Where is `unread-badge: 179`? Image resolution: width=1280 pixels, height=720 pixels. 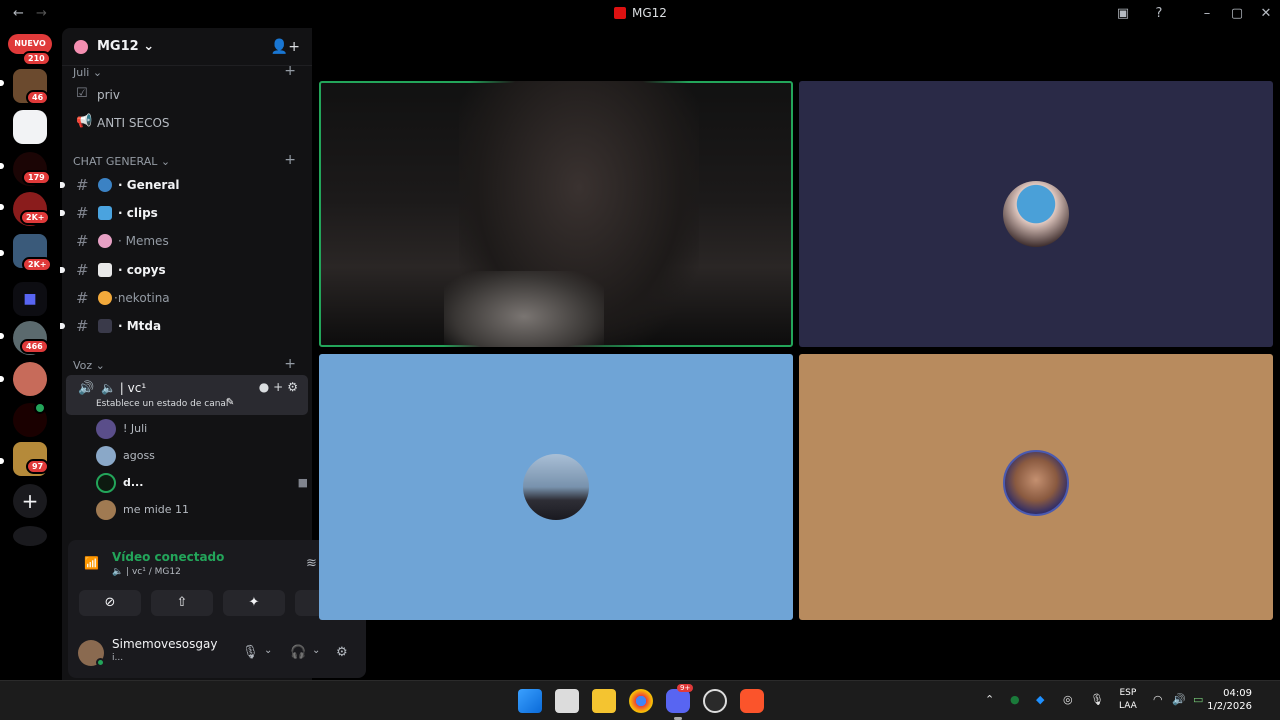
unread-badge: 179 is located at coordinates (36, 177).